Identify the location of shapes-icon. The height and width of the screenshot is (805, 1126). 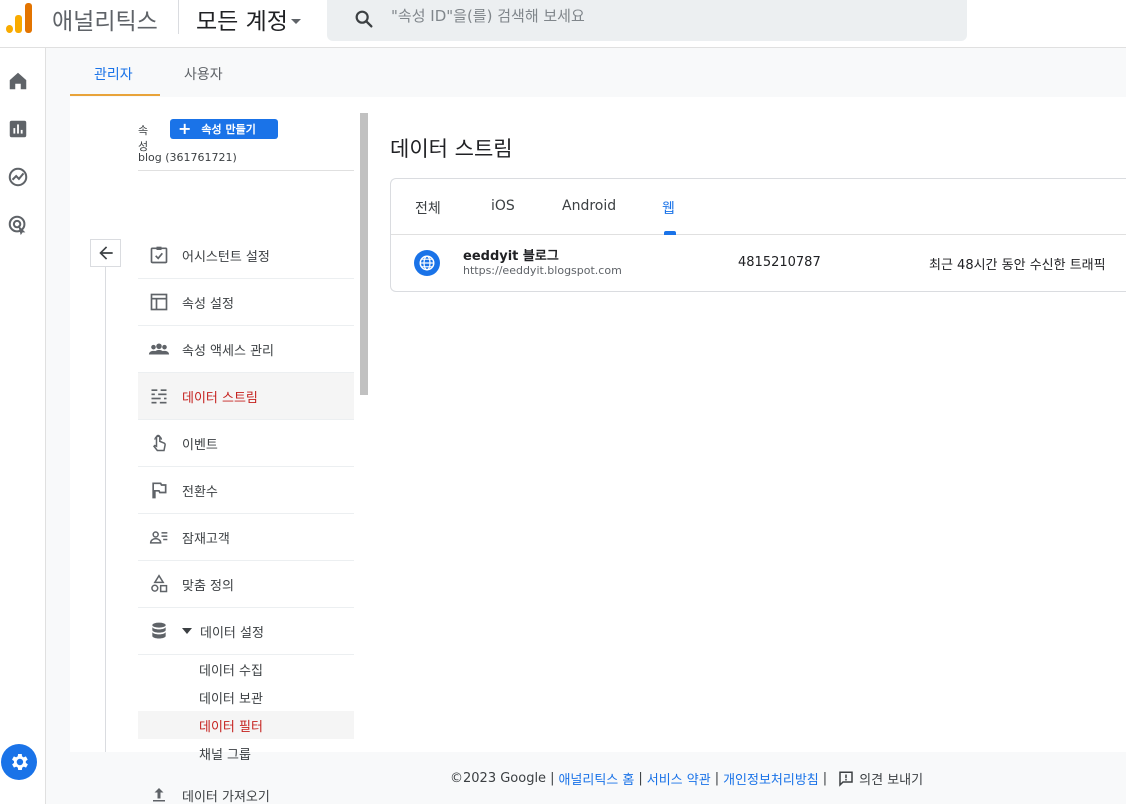
(159, 584).